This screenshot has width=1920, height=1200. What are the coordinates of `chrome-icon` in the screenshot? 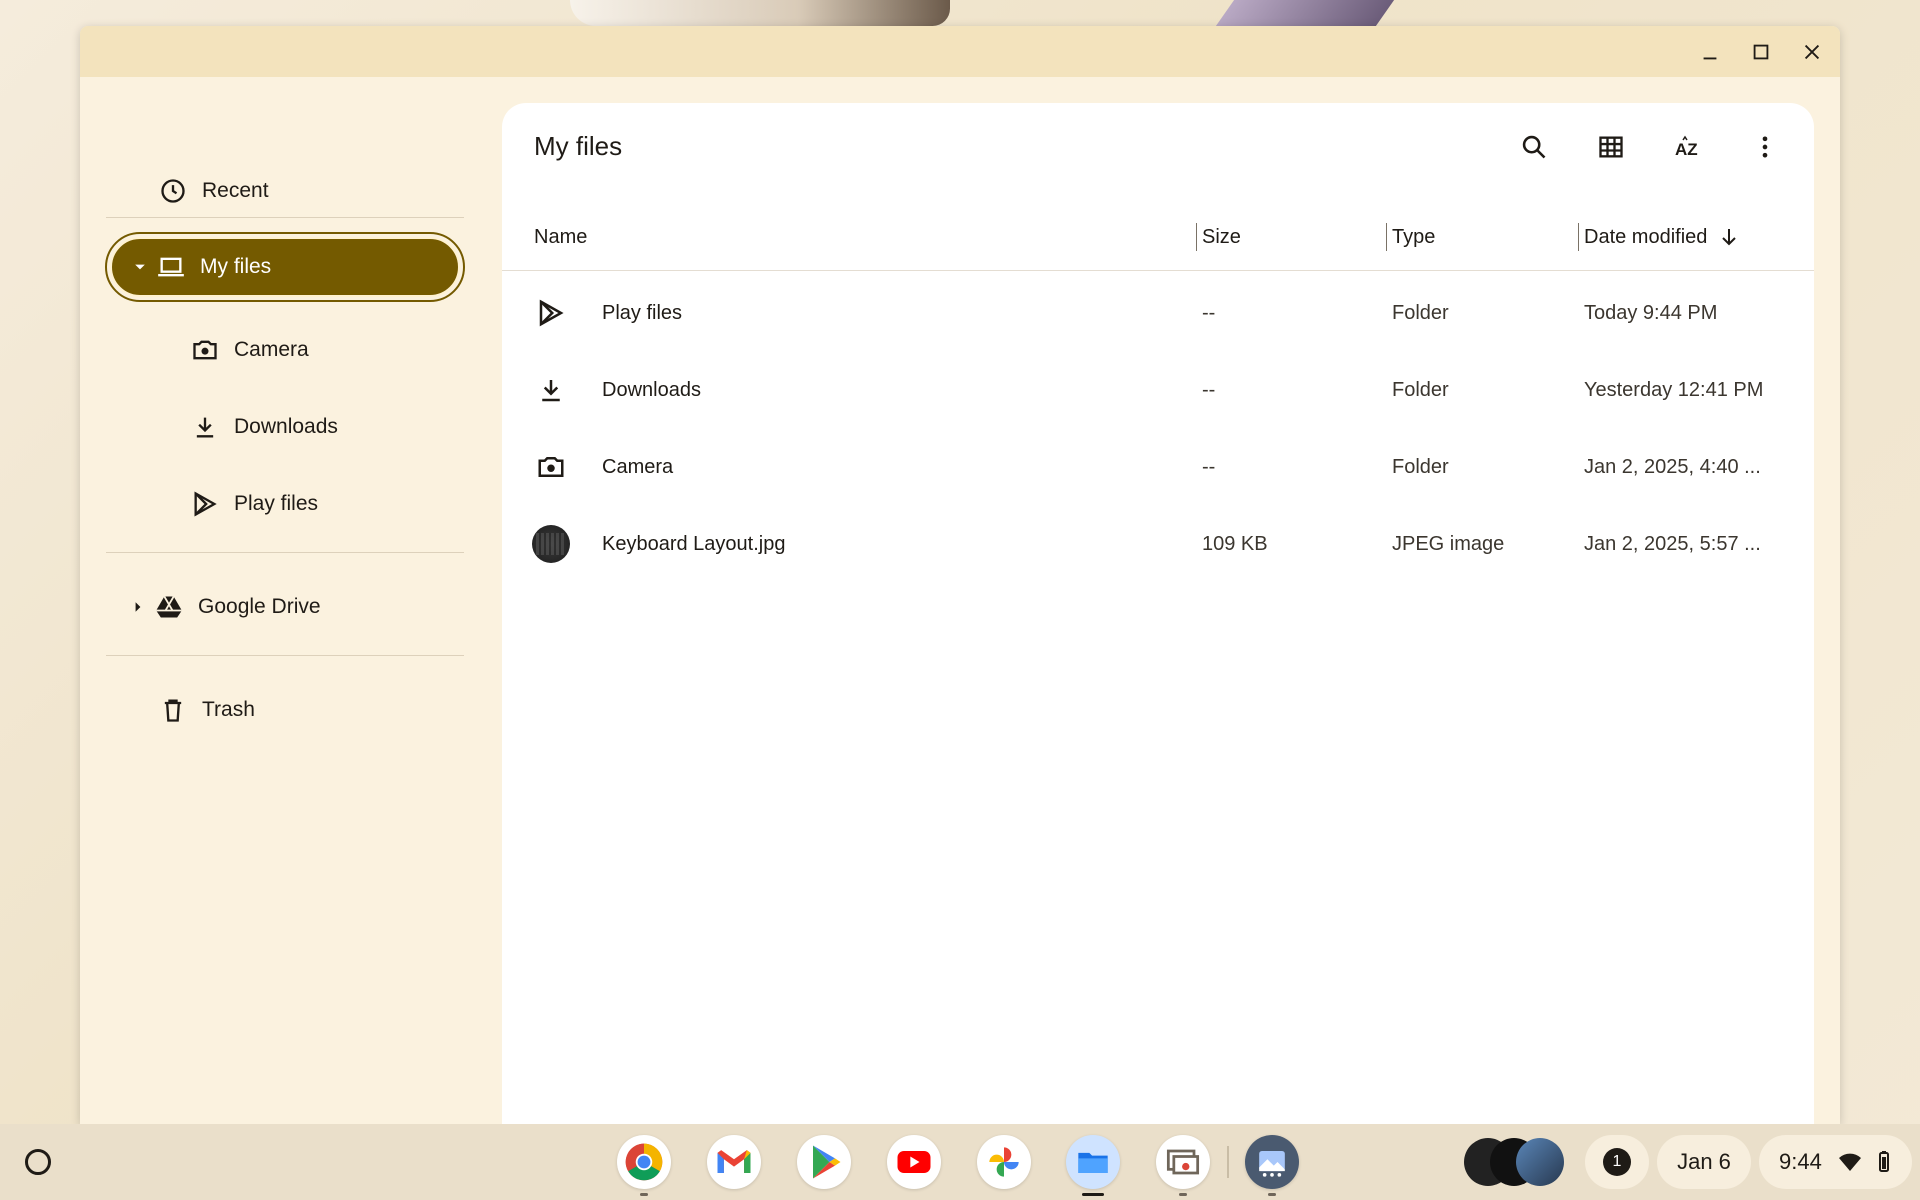 It's located at (644, 1162).